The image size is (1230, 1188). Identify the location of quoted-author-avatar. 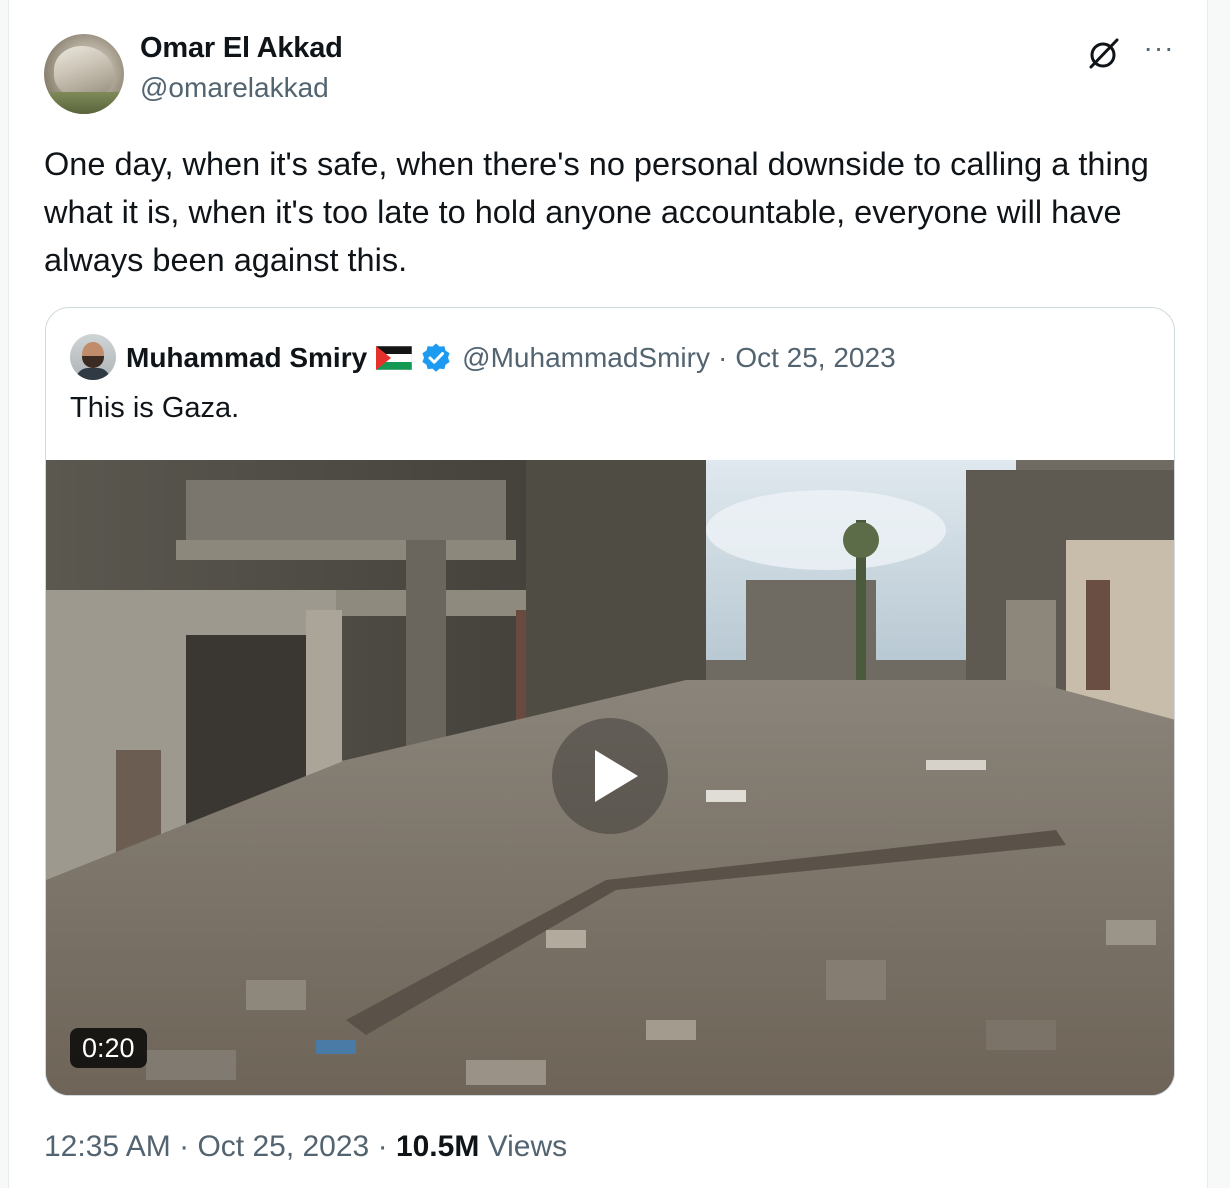
(93, 357).